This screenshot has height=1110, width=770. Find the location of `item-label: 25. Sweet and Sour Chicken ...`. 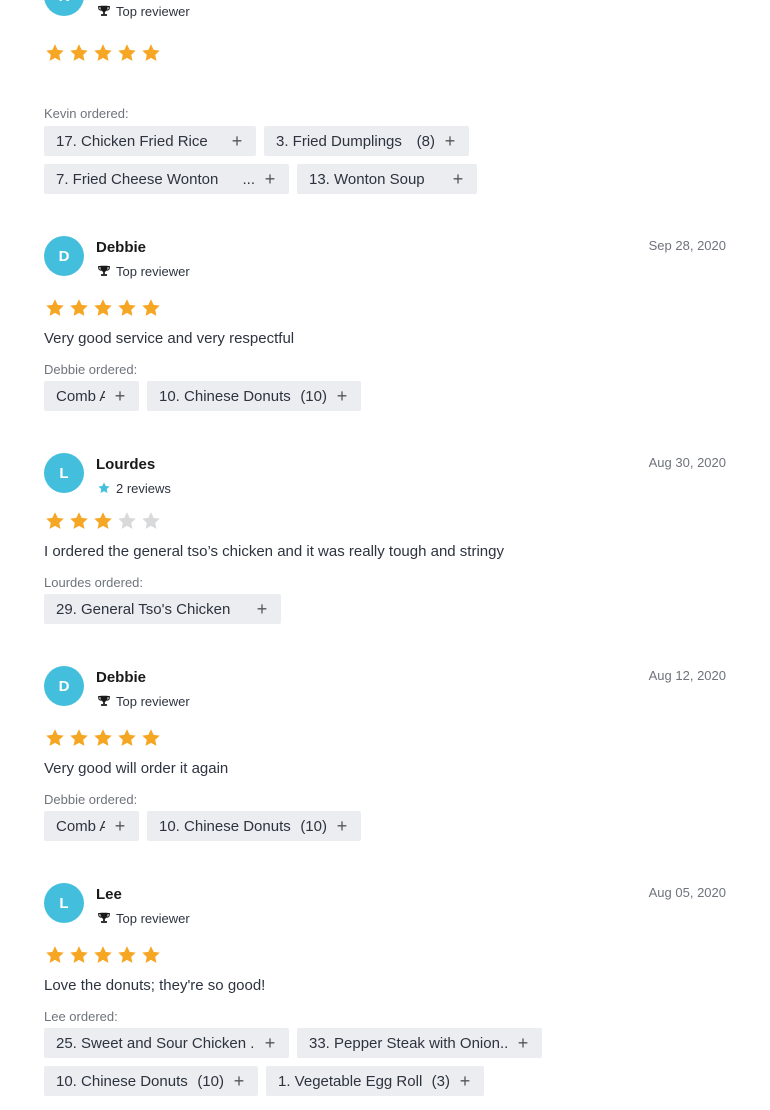

item-label: 25. Sweet and Sour Chicken ... is located at coordinates (155, 1043).